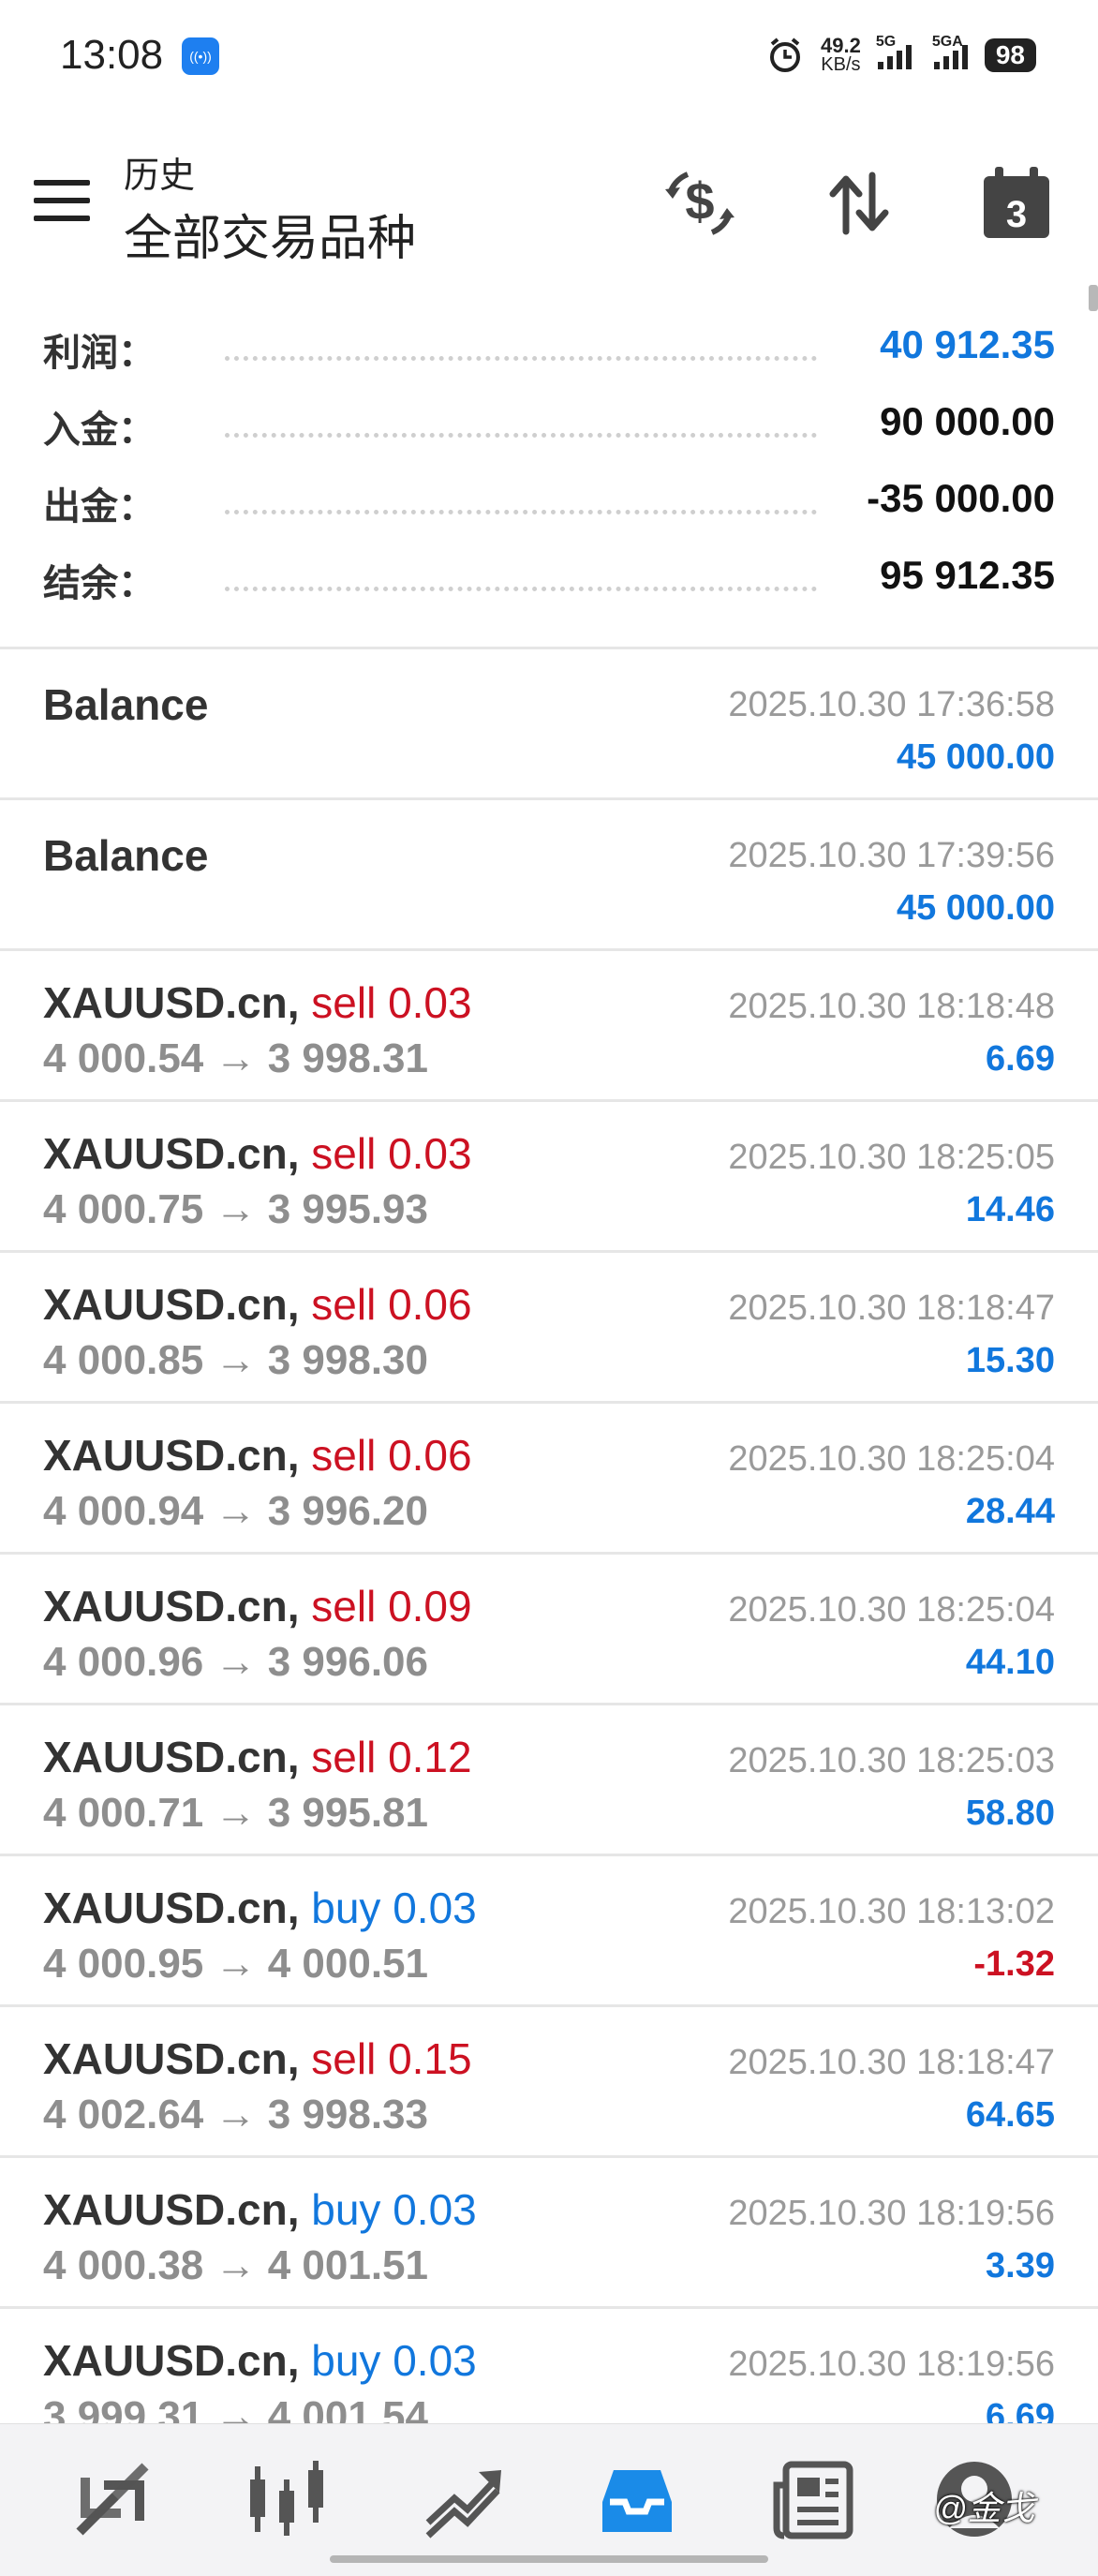 The image size is (1098, 2576). What do you see at coordinates (549, 347) in the screenshot?
I see `summary-profit-row: 利润： 40 912.35` at bounding box center [549, 347].